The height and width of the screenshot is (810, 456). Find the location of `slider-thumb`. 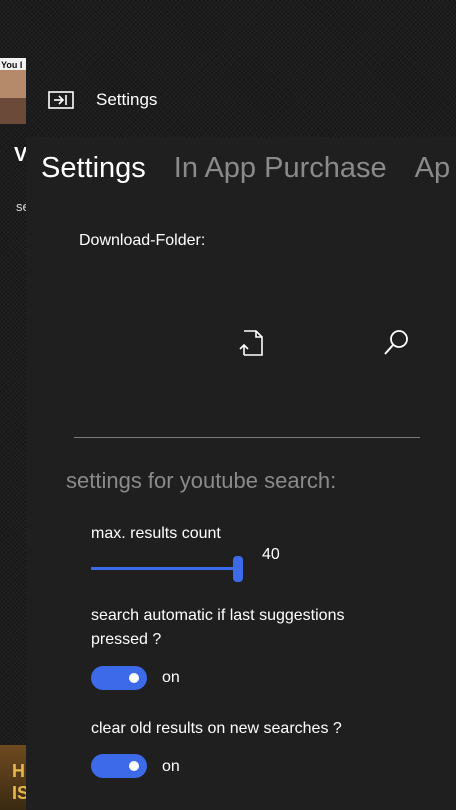

slider-thumb is located at coordinates (238, 569).